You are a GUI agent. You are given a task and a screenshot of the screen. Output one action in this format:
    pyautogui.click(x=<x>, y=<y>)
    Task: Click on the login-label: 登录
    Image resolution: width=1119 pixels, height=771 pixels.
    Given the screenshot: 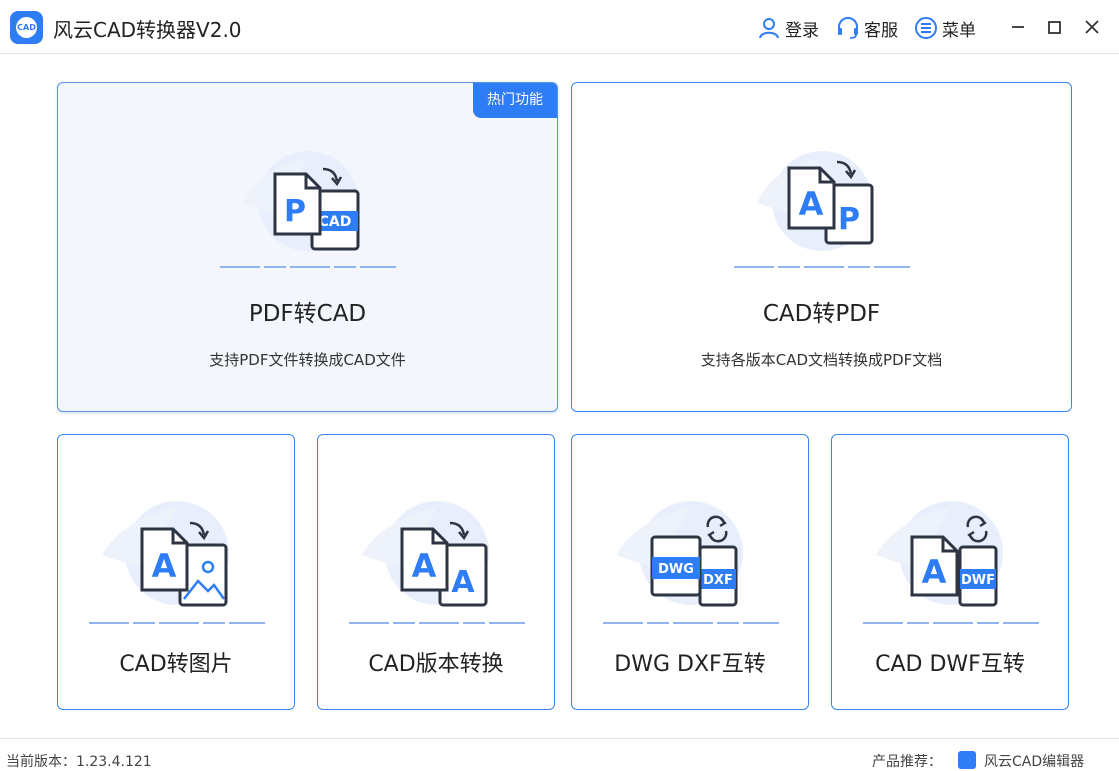 What is the action you would take?
    pyautogui.click(x=802, y=30)
    